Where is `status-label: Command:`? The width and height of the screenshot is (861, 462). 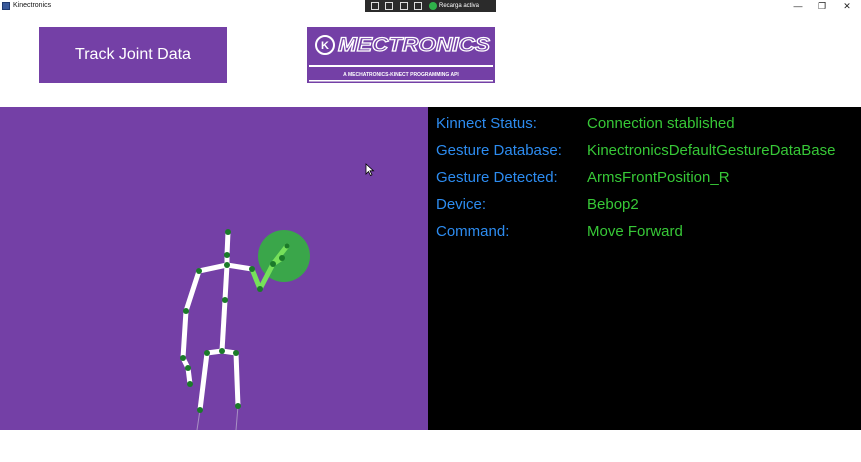
status-label: Command: is located at coordinates (473, 231).